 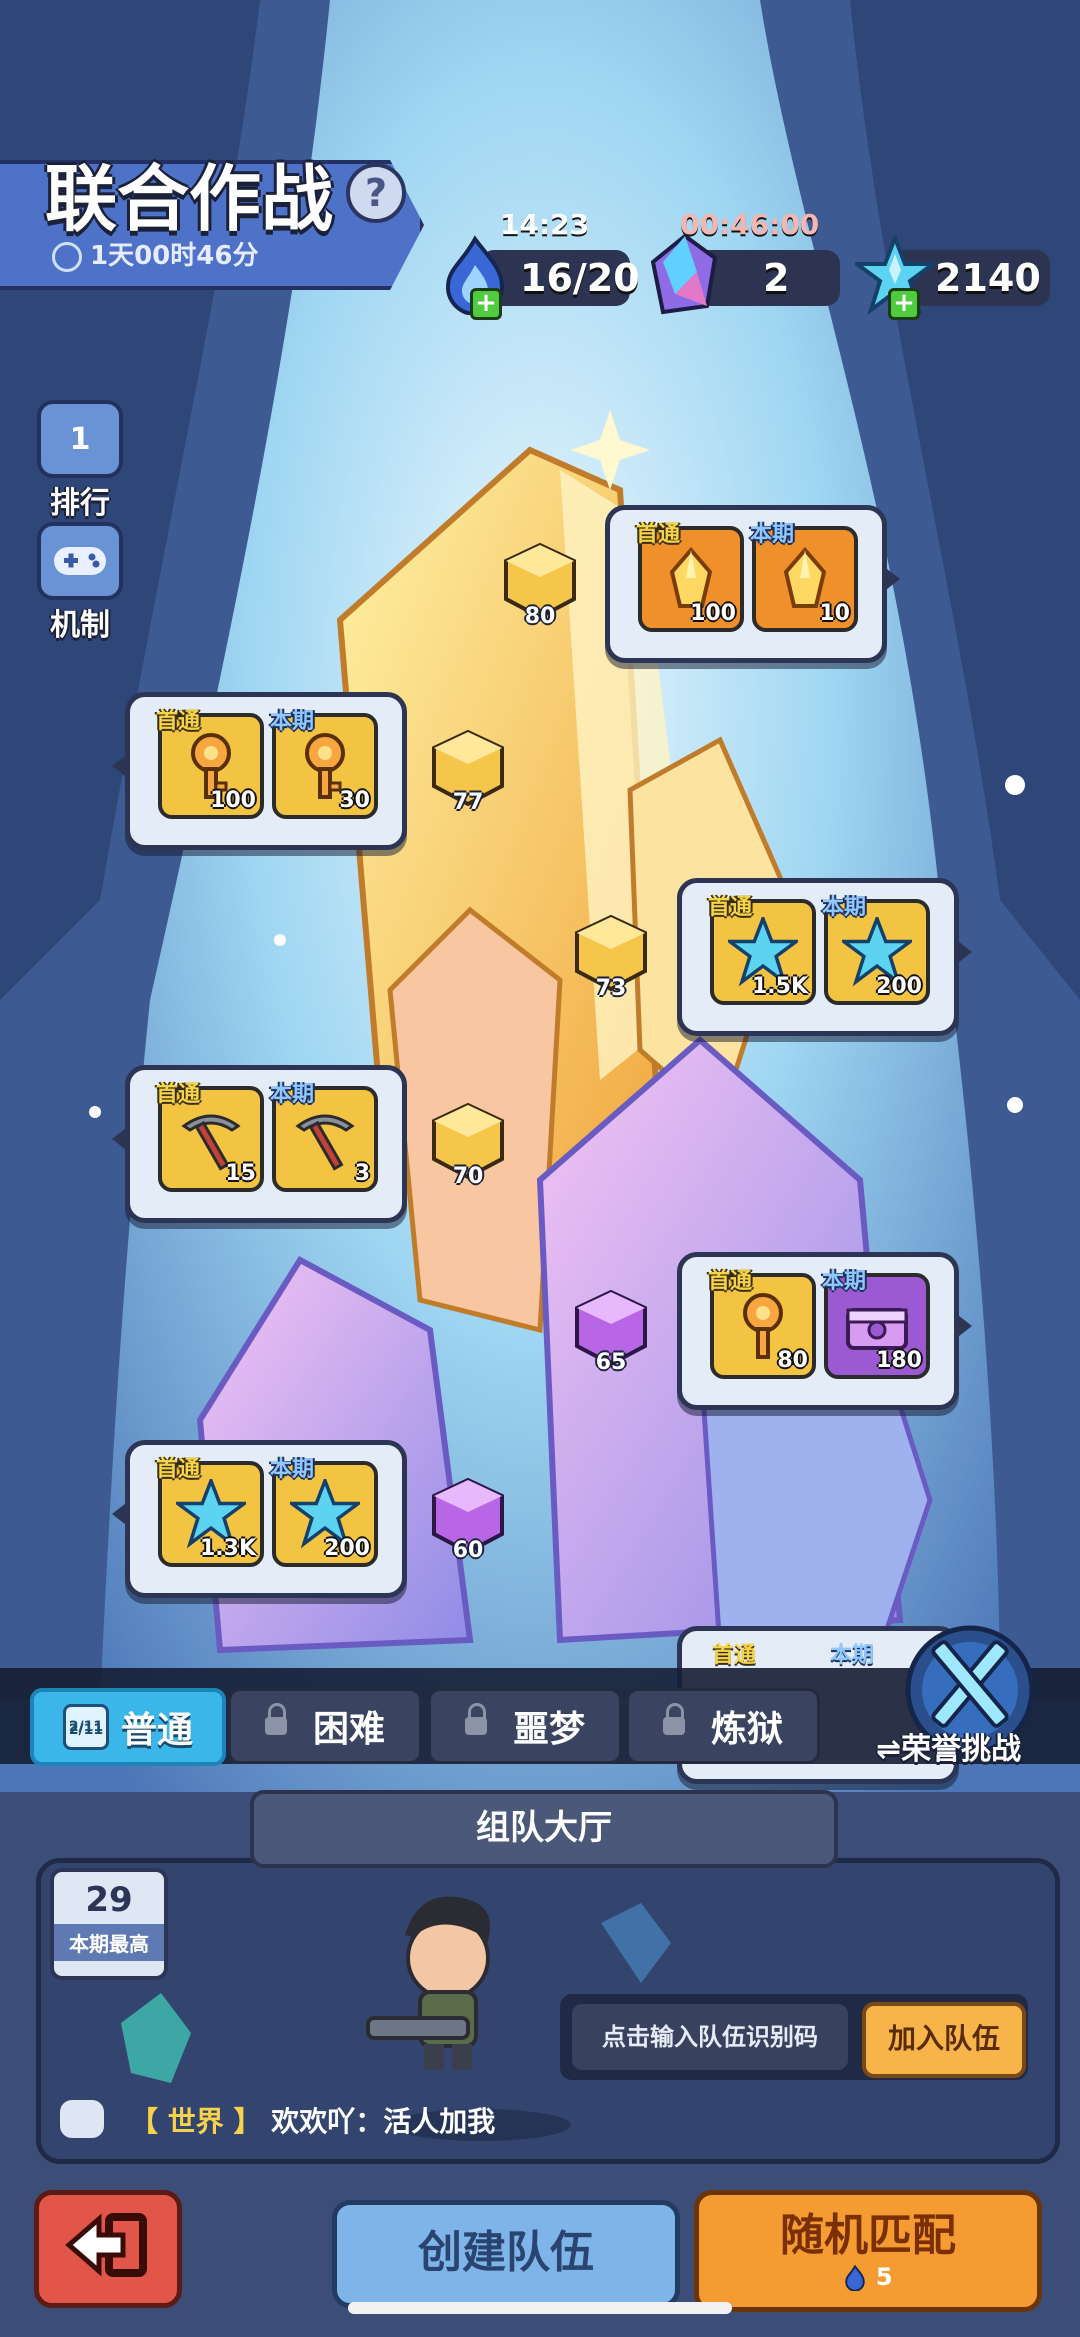 What do you see at coordinates (82, 2119) in the screenshot?
I see `chat-bubble-icon` at bounding box center [82, 2119].